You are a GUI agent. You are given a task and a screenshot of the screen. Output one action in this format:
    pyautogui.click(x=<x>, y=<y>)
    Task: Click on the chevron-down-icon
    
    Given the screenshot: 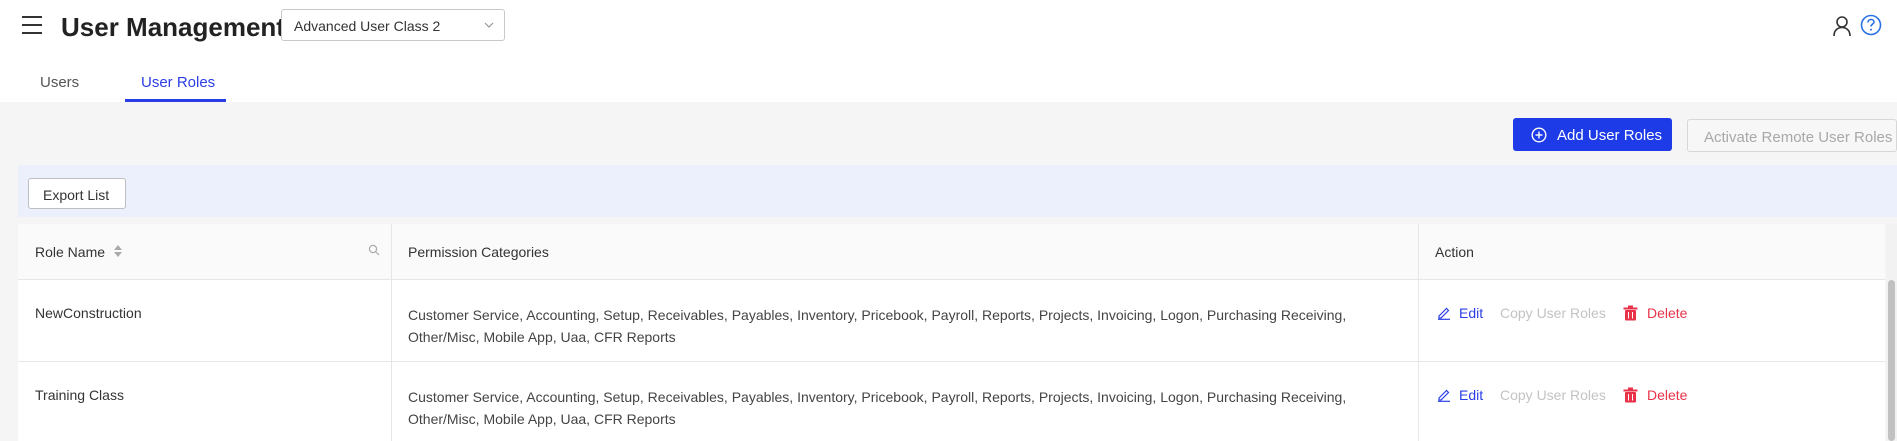 What is the action you would take?
    pyautogui.click(x=489, y=25)
    